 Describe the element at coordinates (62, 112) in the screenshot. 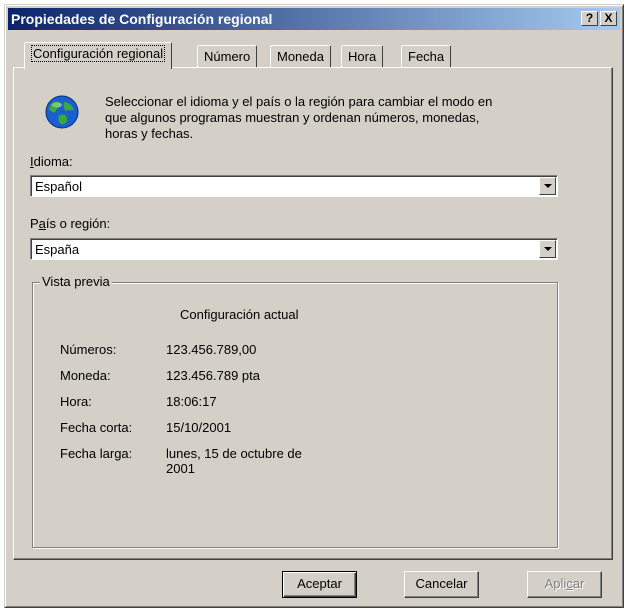

I see `globe-icon` at that location.